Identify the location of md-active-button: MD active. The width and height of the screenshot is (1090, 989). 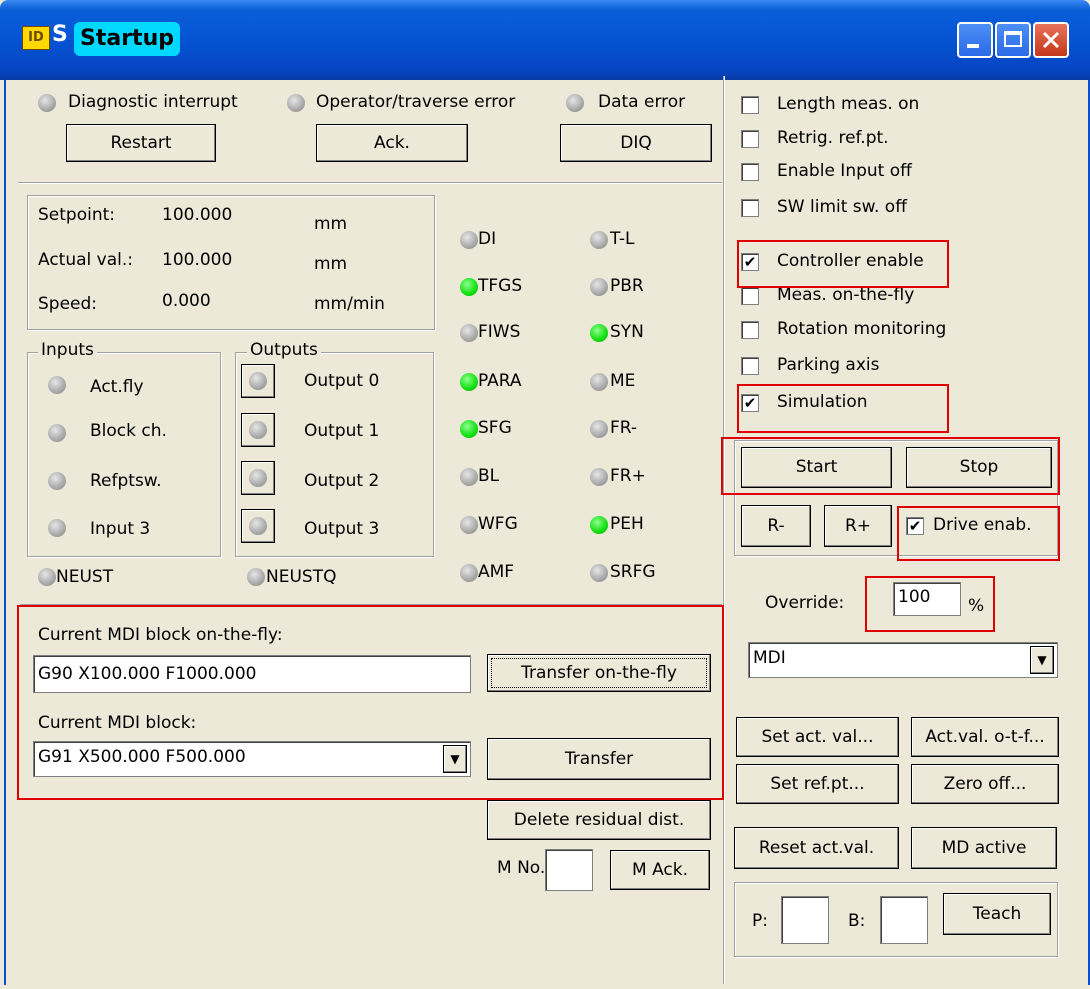
(984, 848).